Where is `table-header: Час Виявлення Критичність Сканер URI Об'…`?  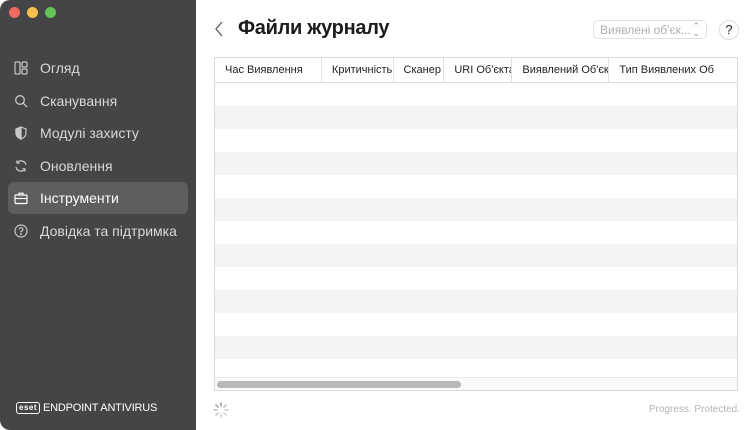 table-header: Час Виявлення Критичність Сканер URI Об'… is located at coordinates (476, 70).